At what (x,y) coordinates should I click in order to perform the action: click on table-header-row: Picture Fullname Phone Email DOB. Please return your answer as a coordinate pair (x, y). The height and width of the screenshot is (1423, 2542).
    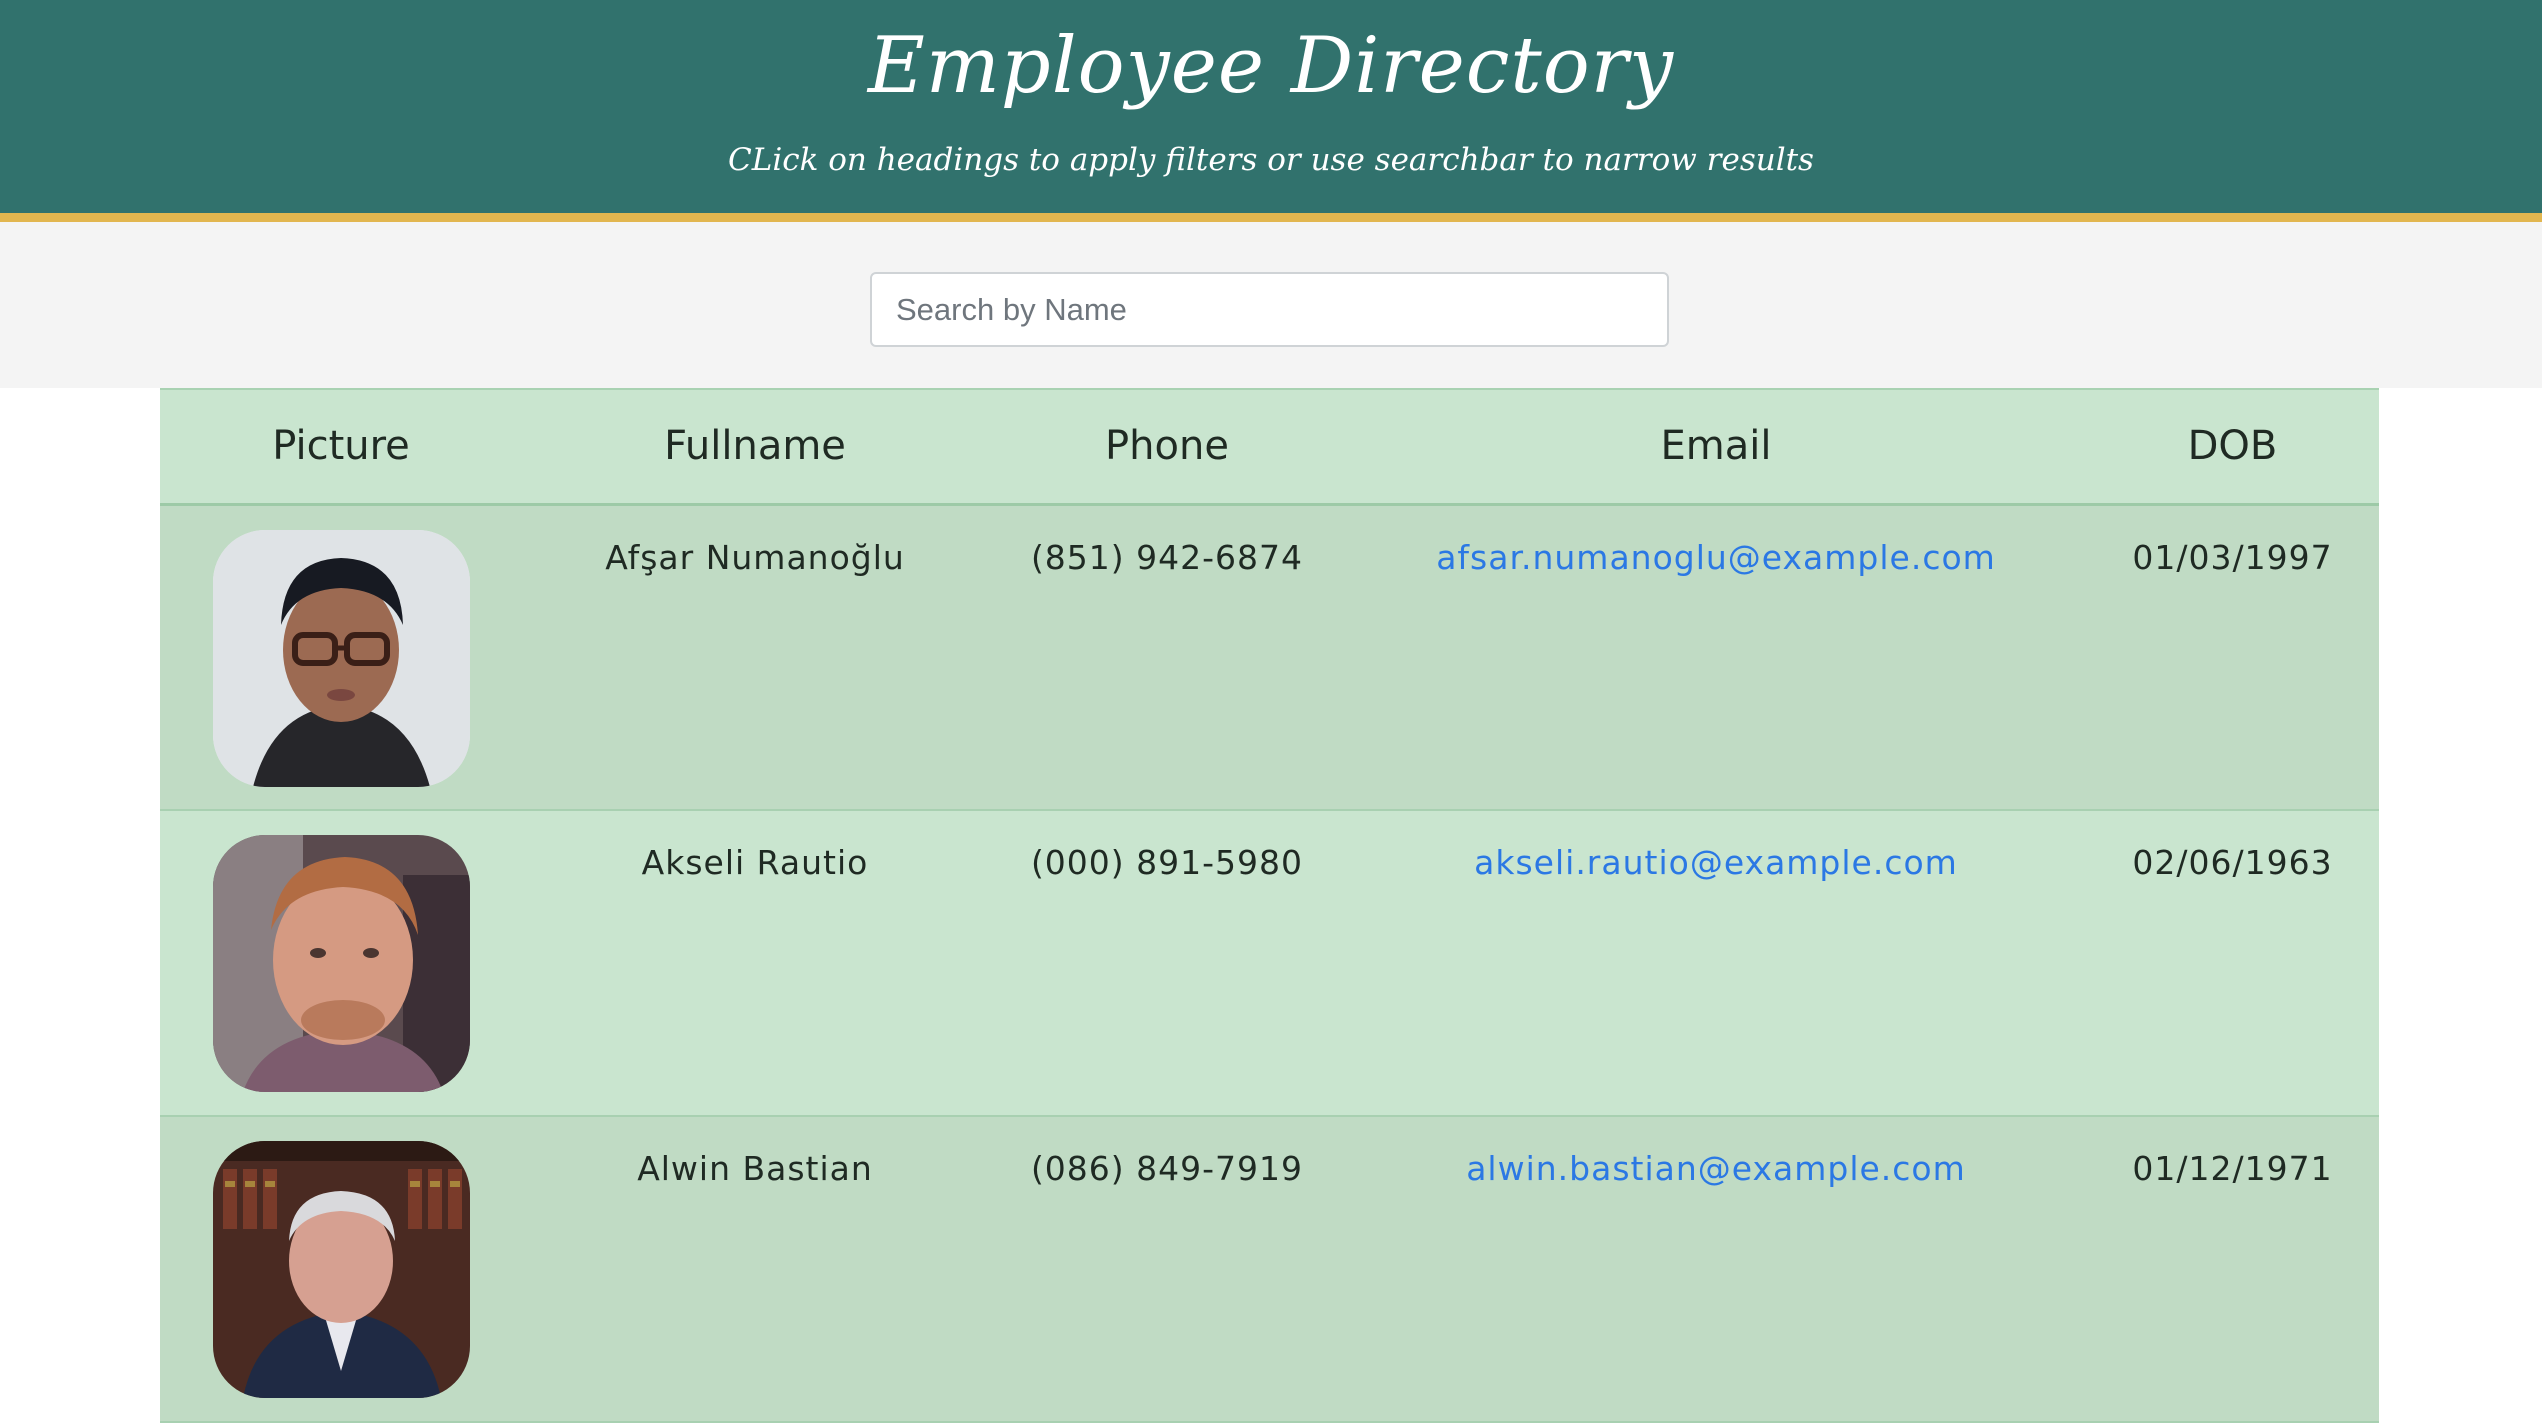
    Looking at the image, I should click on (1269, 446).